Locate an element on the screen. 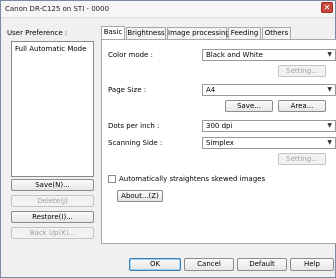  close-icon: ✕ is located at coordinates (327, 7).